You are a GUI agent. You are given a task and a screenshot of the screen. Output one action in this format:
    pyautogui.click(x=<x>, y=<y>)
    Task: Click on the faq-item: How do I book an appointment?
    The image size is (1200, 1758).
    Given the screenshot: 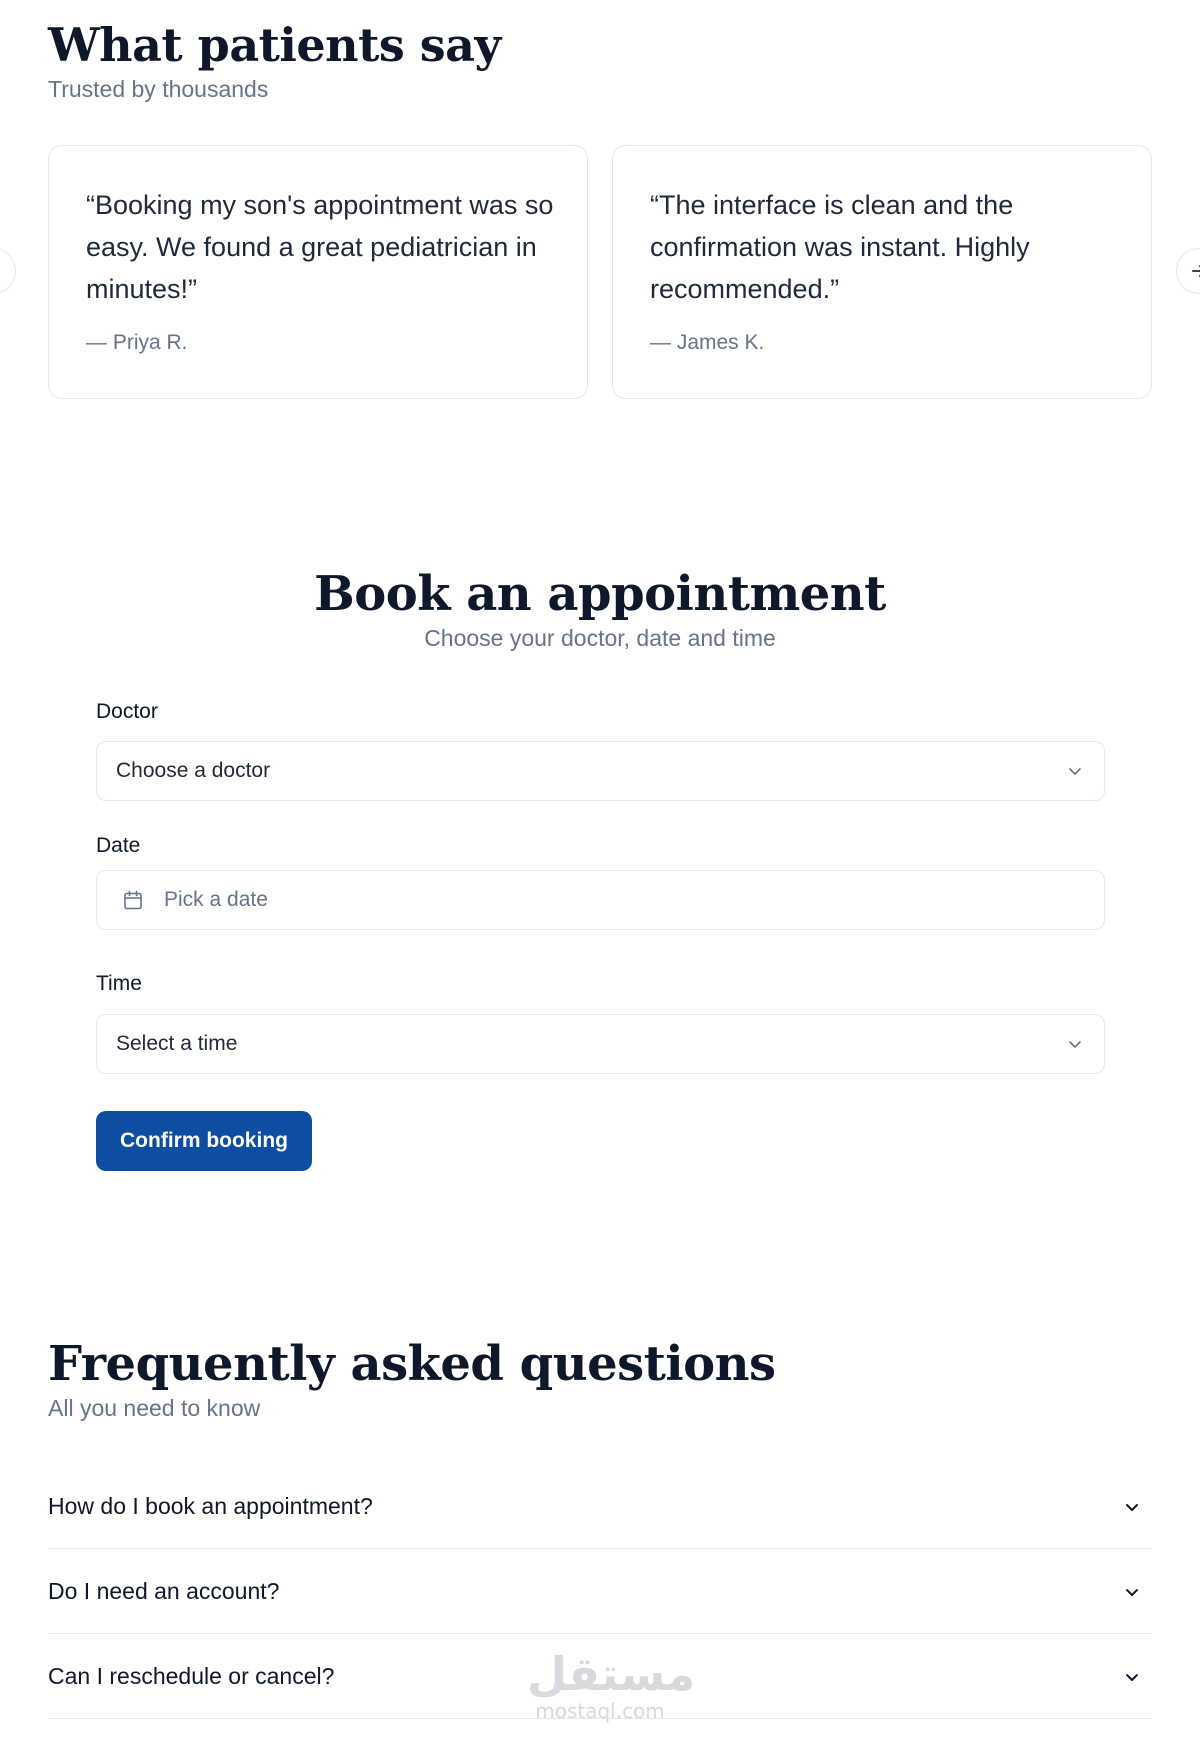 What is the action you would take?
    pyautogui.click(x=600, y=1506)
    